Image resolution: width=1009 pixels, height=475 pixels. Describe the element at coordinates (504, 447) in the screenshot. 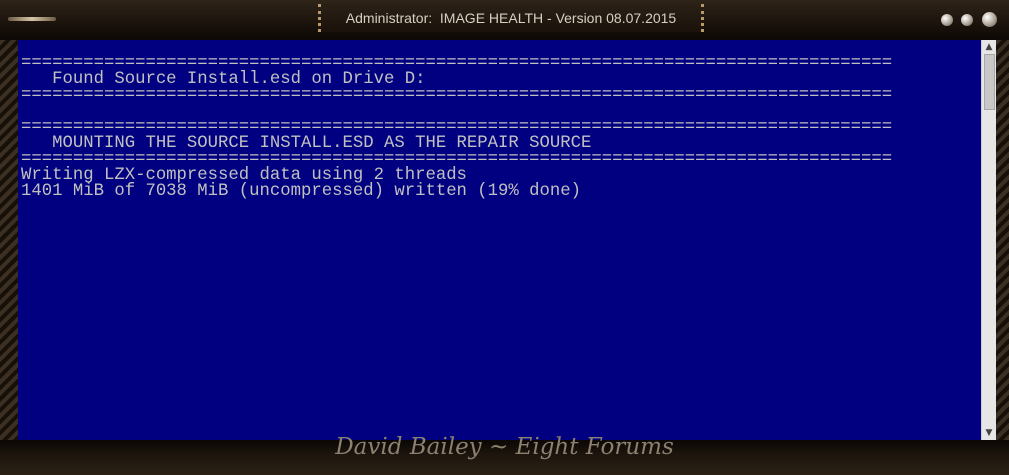

I see `signature-watermark: David Bailey ~ Eight Forums` at that location.